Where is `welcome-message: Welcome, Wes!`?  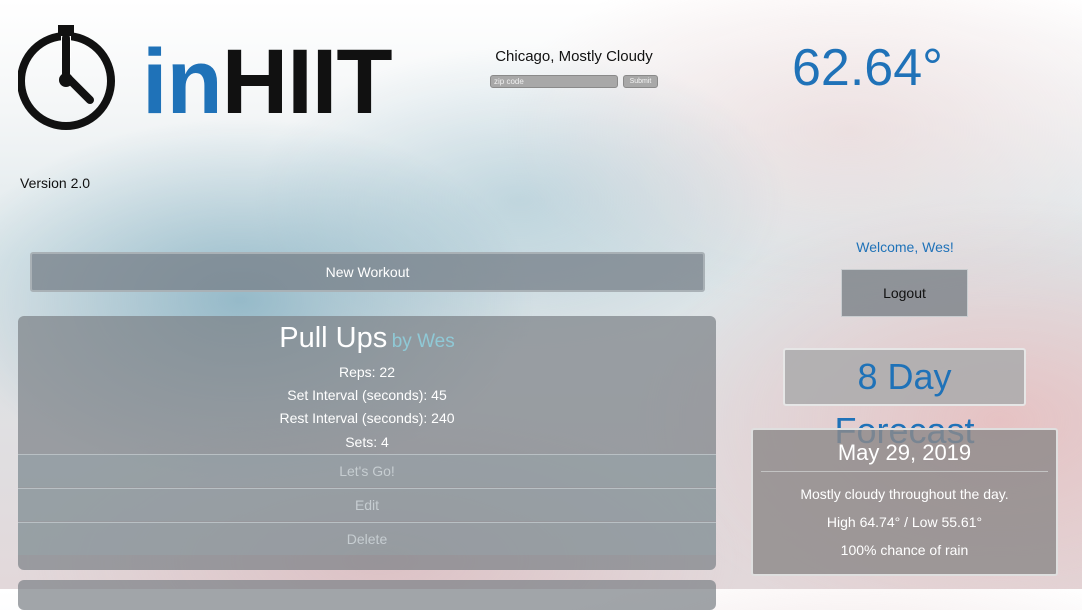 welcome-message: Welcome, Wes! is located at coordinates (905, 247).